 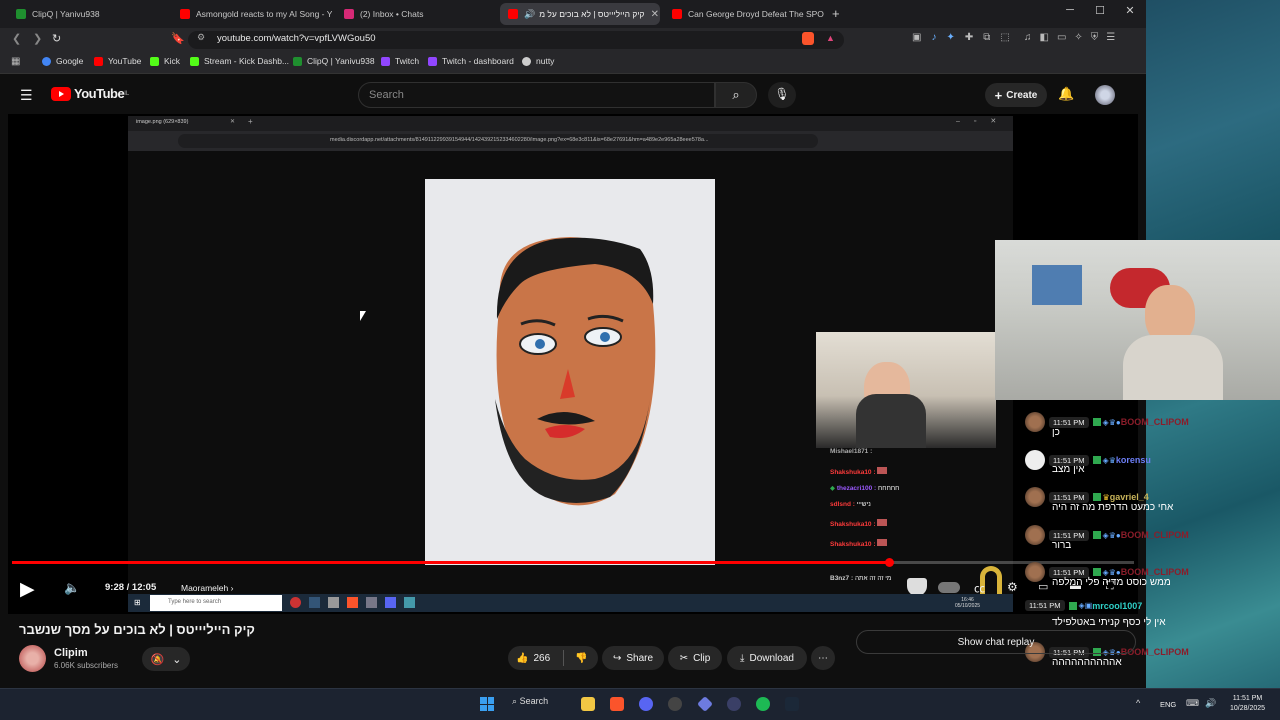 I want to click on taskbar-search-button: ⌕ Search, so click(x=530, y=701).